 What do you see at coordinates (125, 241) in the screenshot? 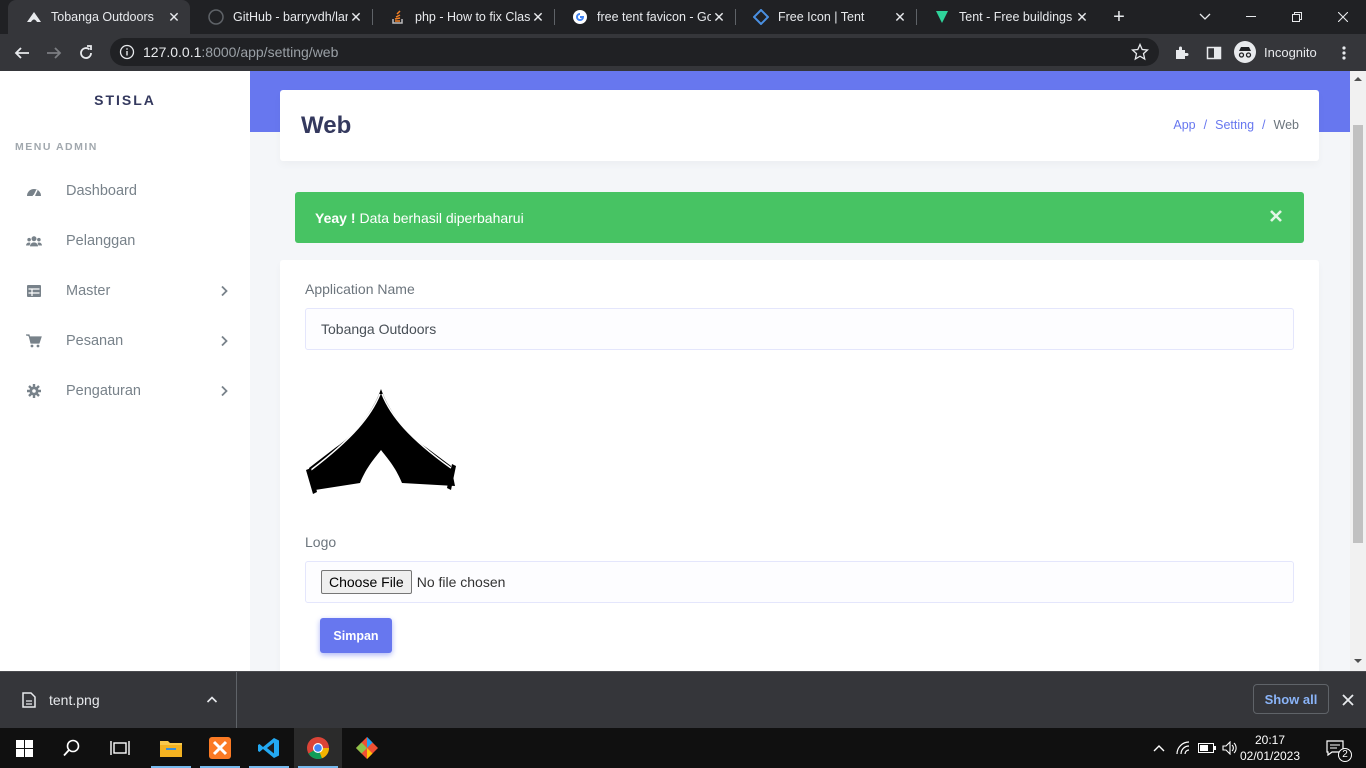
I see `sidebar-item-pelanggan: Pelanggan` at bounding box center [125, 241].